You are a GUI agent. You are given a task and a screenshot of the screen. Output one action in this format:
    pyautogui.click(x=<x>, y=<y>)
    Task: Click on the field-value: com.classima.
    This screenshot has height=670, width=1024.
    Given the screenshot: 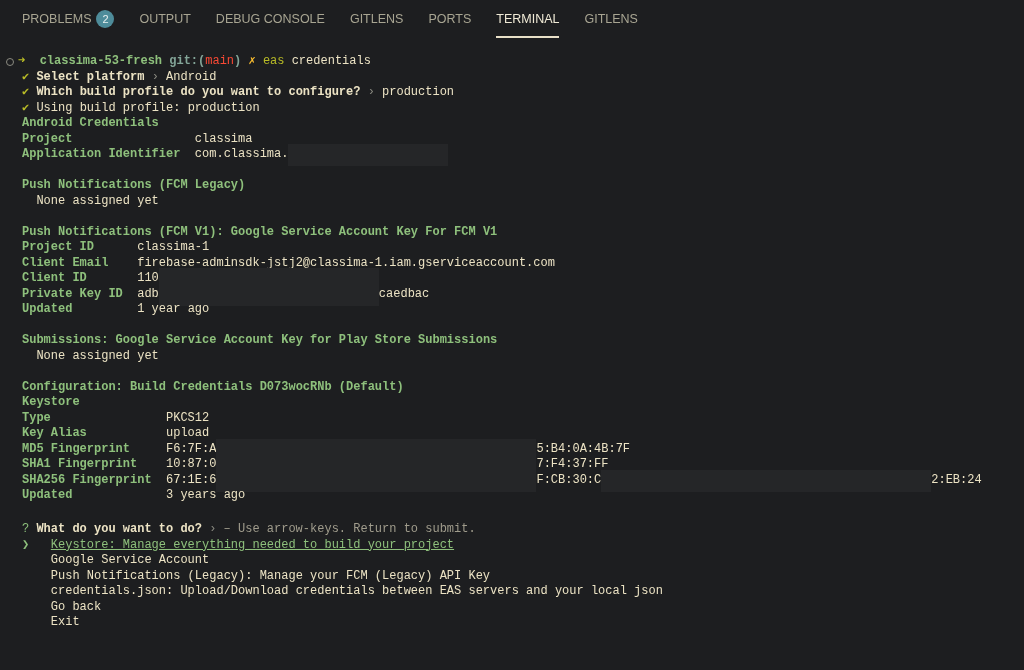 What is the action you would take?
    pyautogui.click(x=241, y=155)
    